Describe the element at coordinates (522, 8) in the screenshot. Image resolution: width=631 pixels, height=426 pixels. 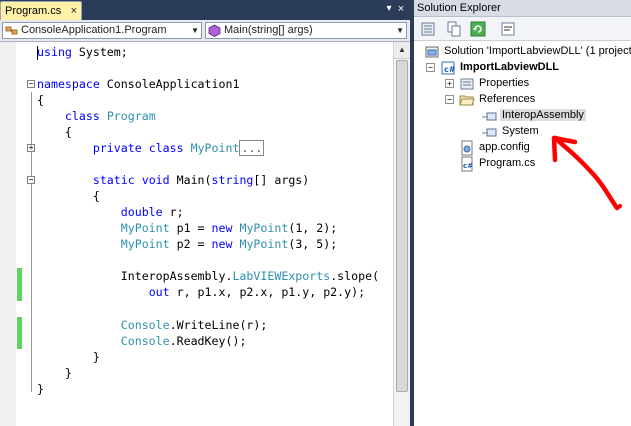
I see `solution-explorer-header: Solution Explorer` at that location.